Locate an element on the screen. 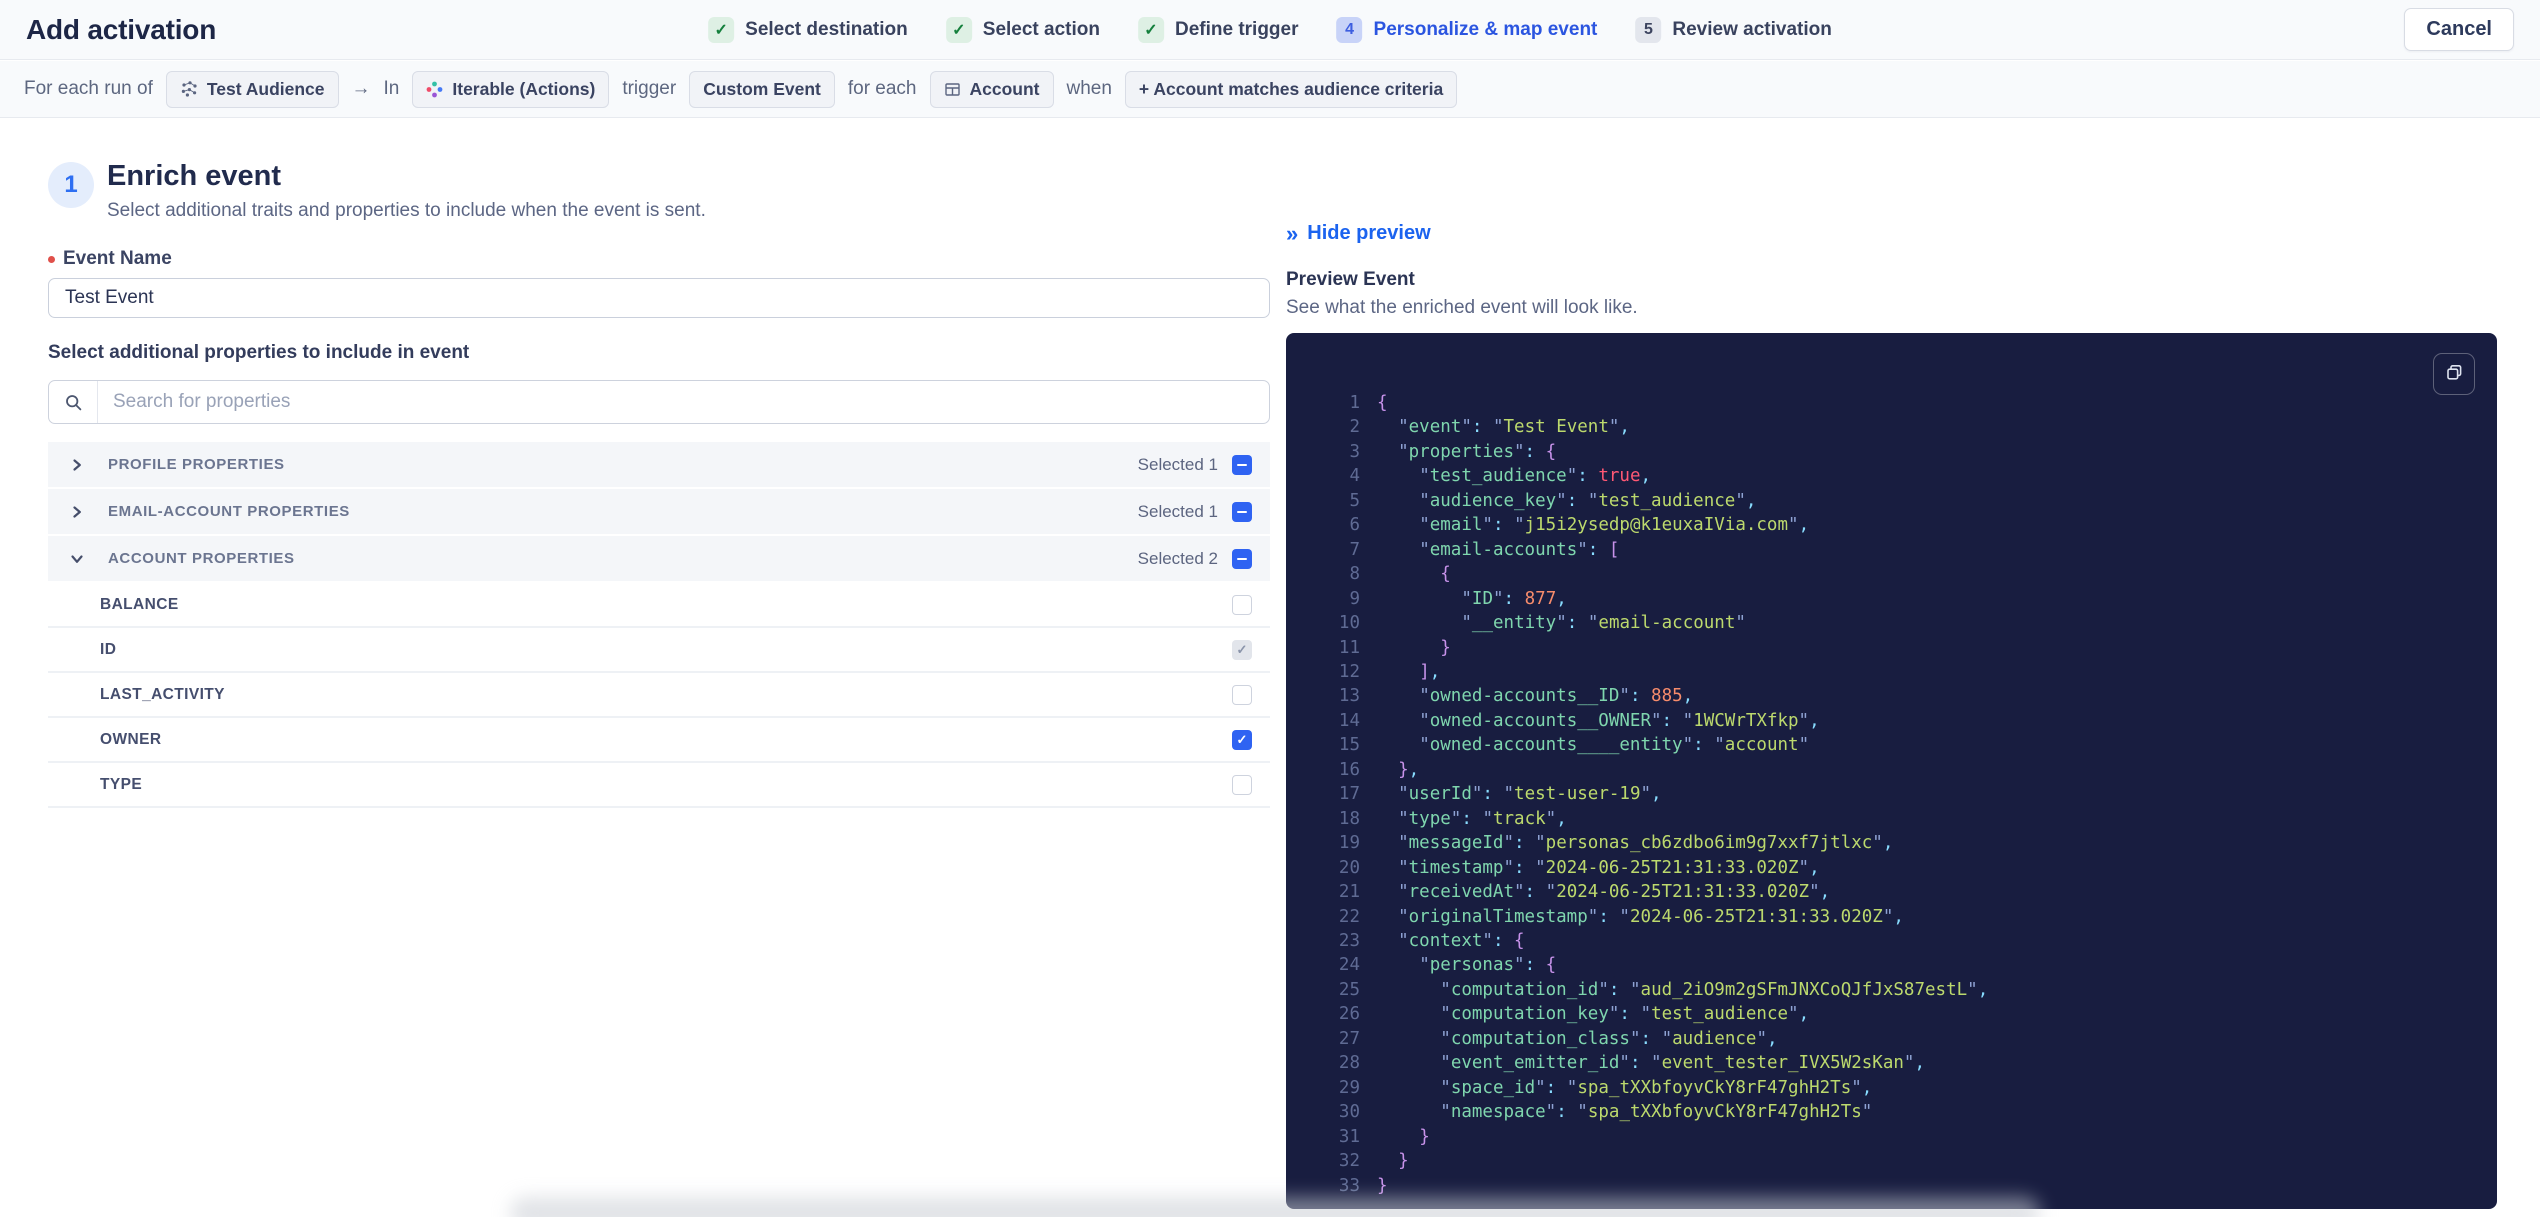  line-number: 9 is located at coordinates (1354, 598).